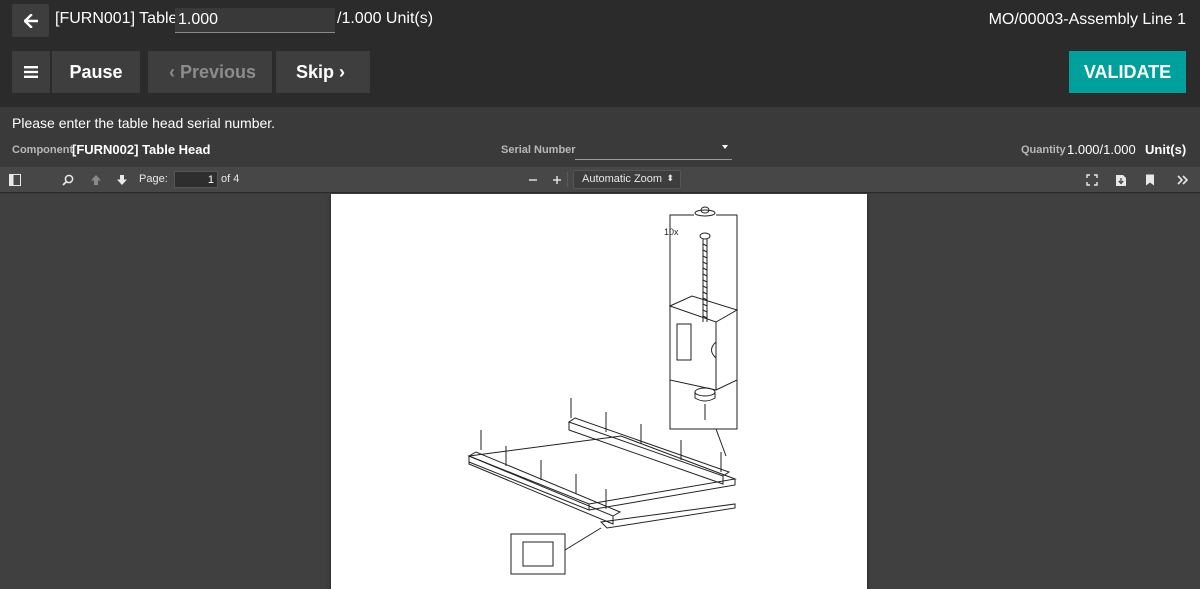 The width and height of the screenshot is (1200, 589). Describe the element at coordinates (196, 179) in the screenshot. I see `page-number-input` at that location.